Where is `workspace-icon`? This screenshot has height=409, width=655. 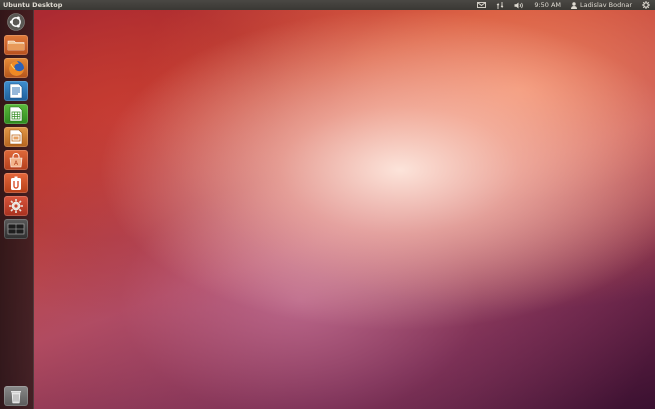 workspace-icon is located at coordinates (16, 229).